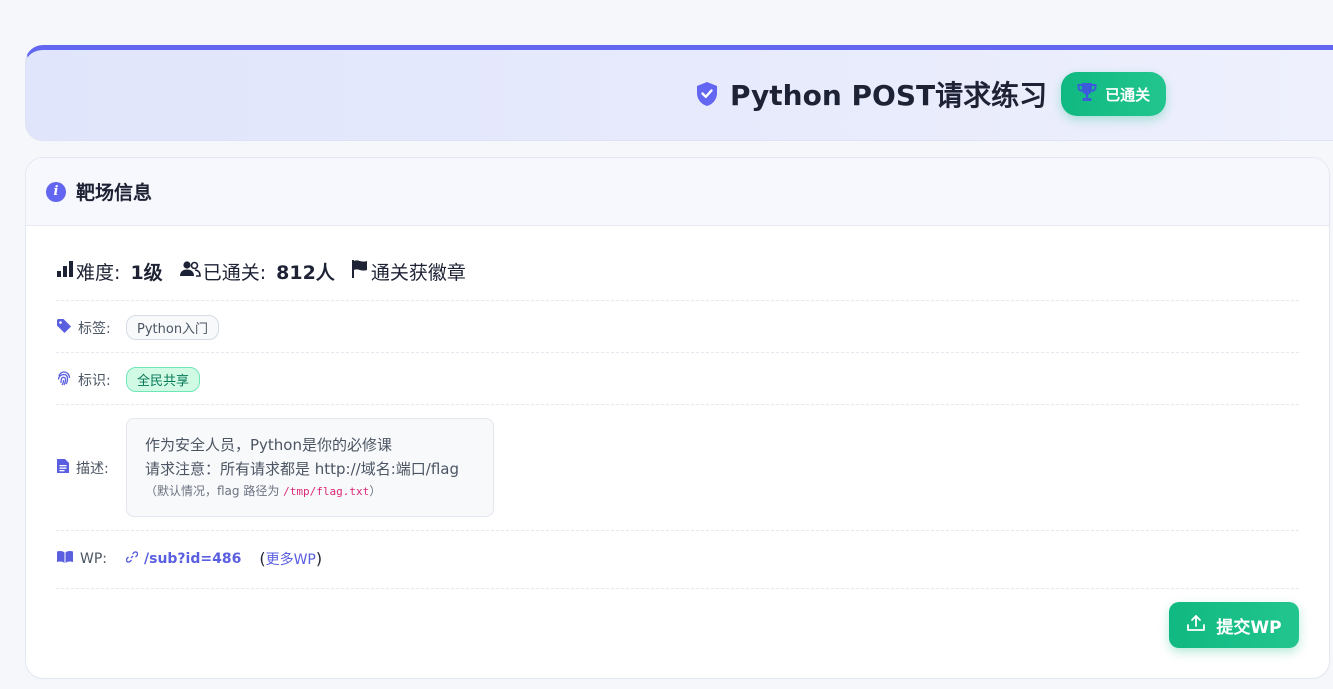  Describe the element at coordinates (173, 327) in the screenshot. I see `tag-chip: Python入门` at that location.